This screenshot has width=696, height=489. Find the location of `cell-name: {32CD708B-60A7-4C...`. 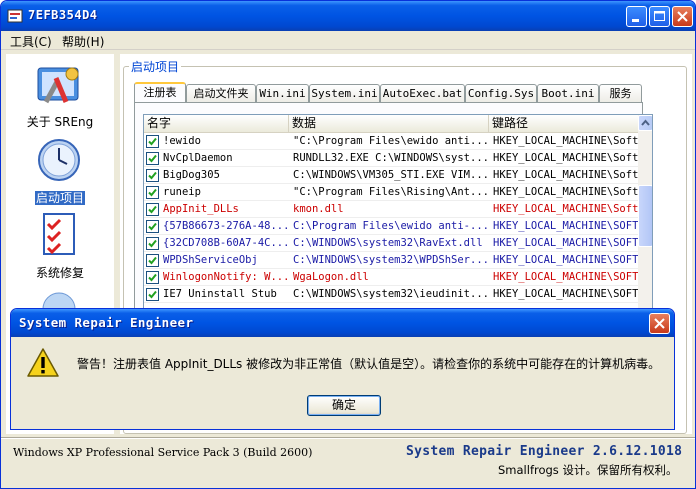

cell-name: {32CD708B-60A7-4C... is located at coordinates (226, 243).